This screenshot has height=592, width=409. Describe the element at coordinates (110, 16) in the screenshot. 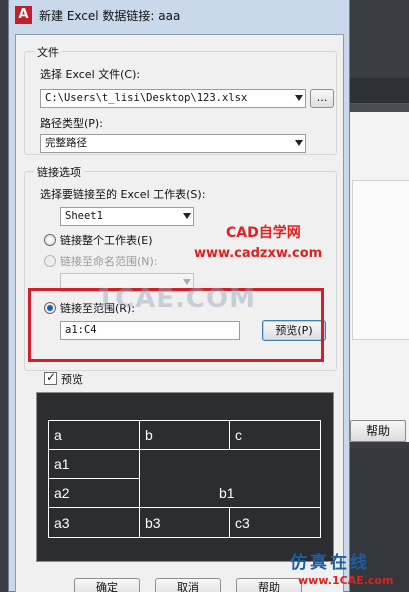

I see `dialog-title: 新建 Excel 数据链接: aaa` at that location.